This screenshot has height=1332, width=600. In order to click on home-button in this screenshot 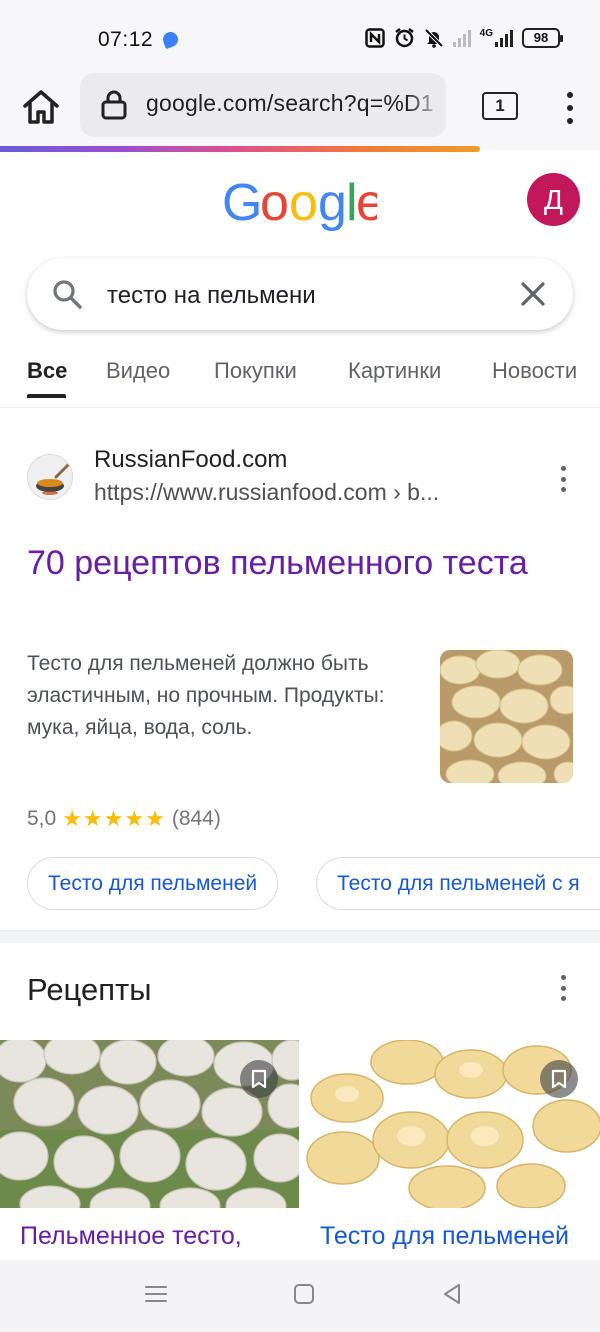, I will do `click(41, 107)`.